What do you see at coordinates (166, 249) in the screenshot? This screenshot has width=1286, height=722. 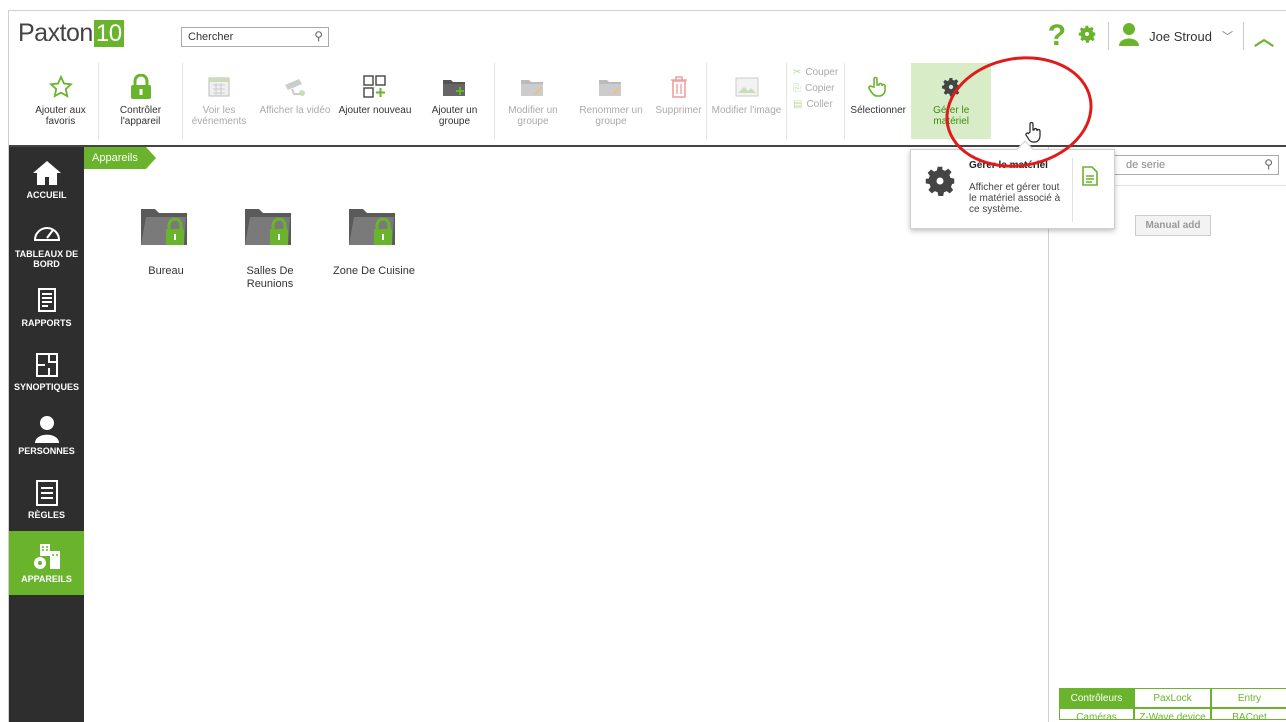 I see `folder-item: Bureau` at bounding box center [166, 249].